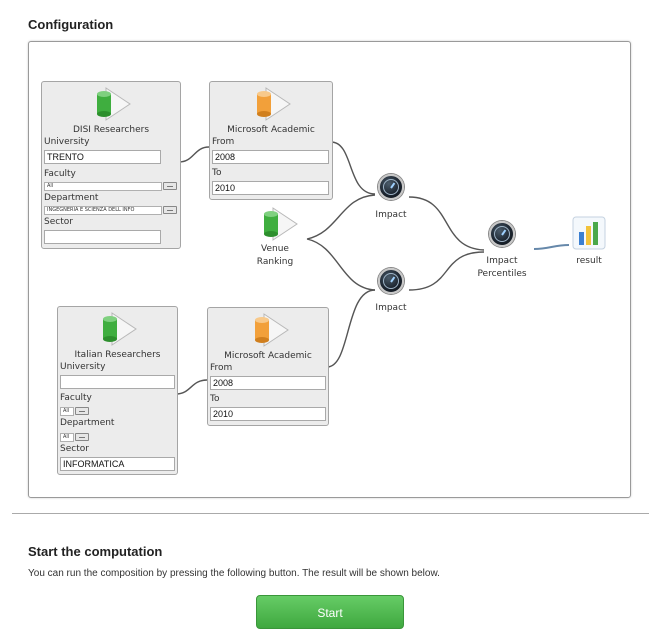  Describe the element at coordinates (117, 355) in the screenshot. I see `node-title: Italian Researchers` at that location.